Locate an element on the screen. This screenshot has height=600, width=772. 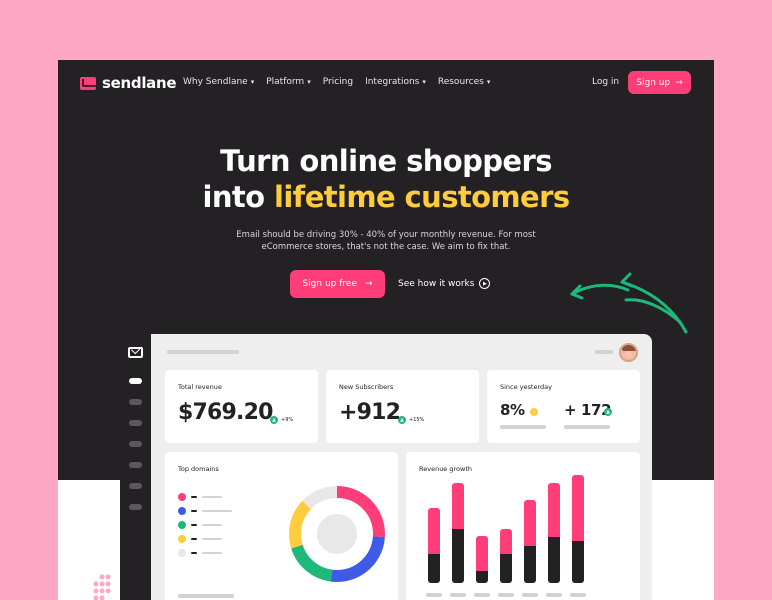
new-subscribers-card: New Subscribers +912 ▲ +15% is located at coordinates (402, 406).